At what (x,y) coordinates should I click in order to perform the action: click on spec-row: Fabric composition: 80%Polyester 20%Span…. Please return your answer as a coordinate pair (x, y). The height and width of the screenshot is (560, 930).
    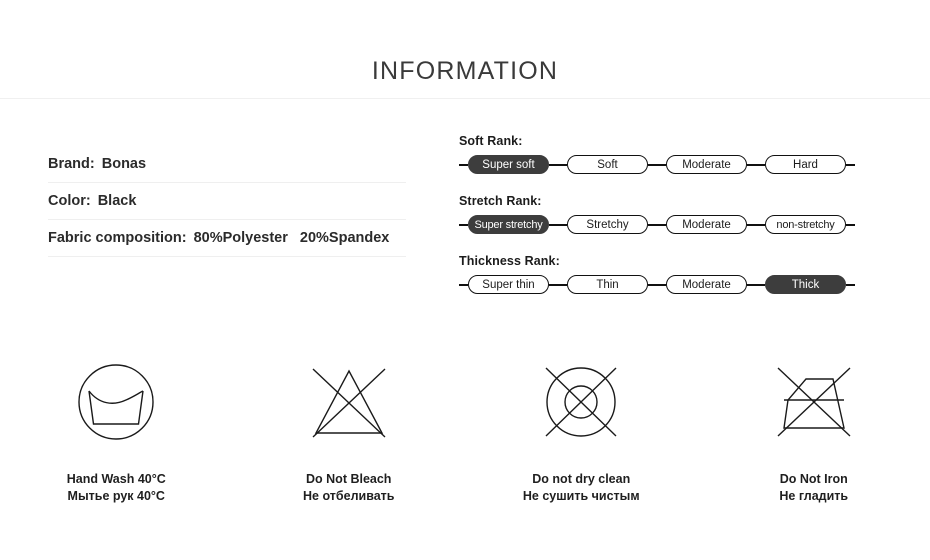
    Looking at the image, I should click on (227, 238).